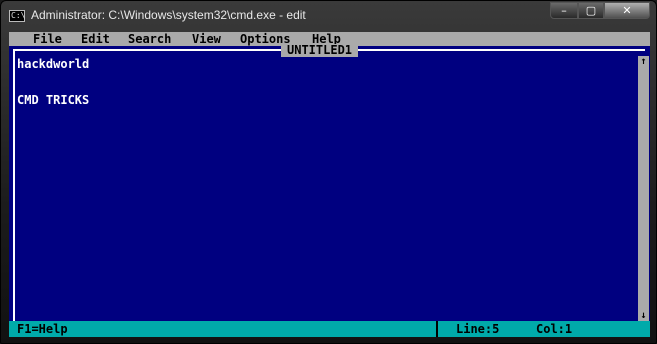 The image size is (657, 344). Describe the element at coordinates (206, 39) in the screenshot. I see `menu-view: View` at that location.